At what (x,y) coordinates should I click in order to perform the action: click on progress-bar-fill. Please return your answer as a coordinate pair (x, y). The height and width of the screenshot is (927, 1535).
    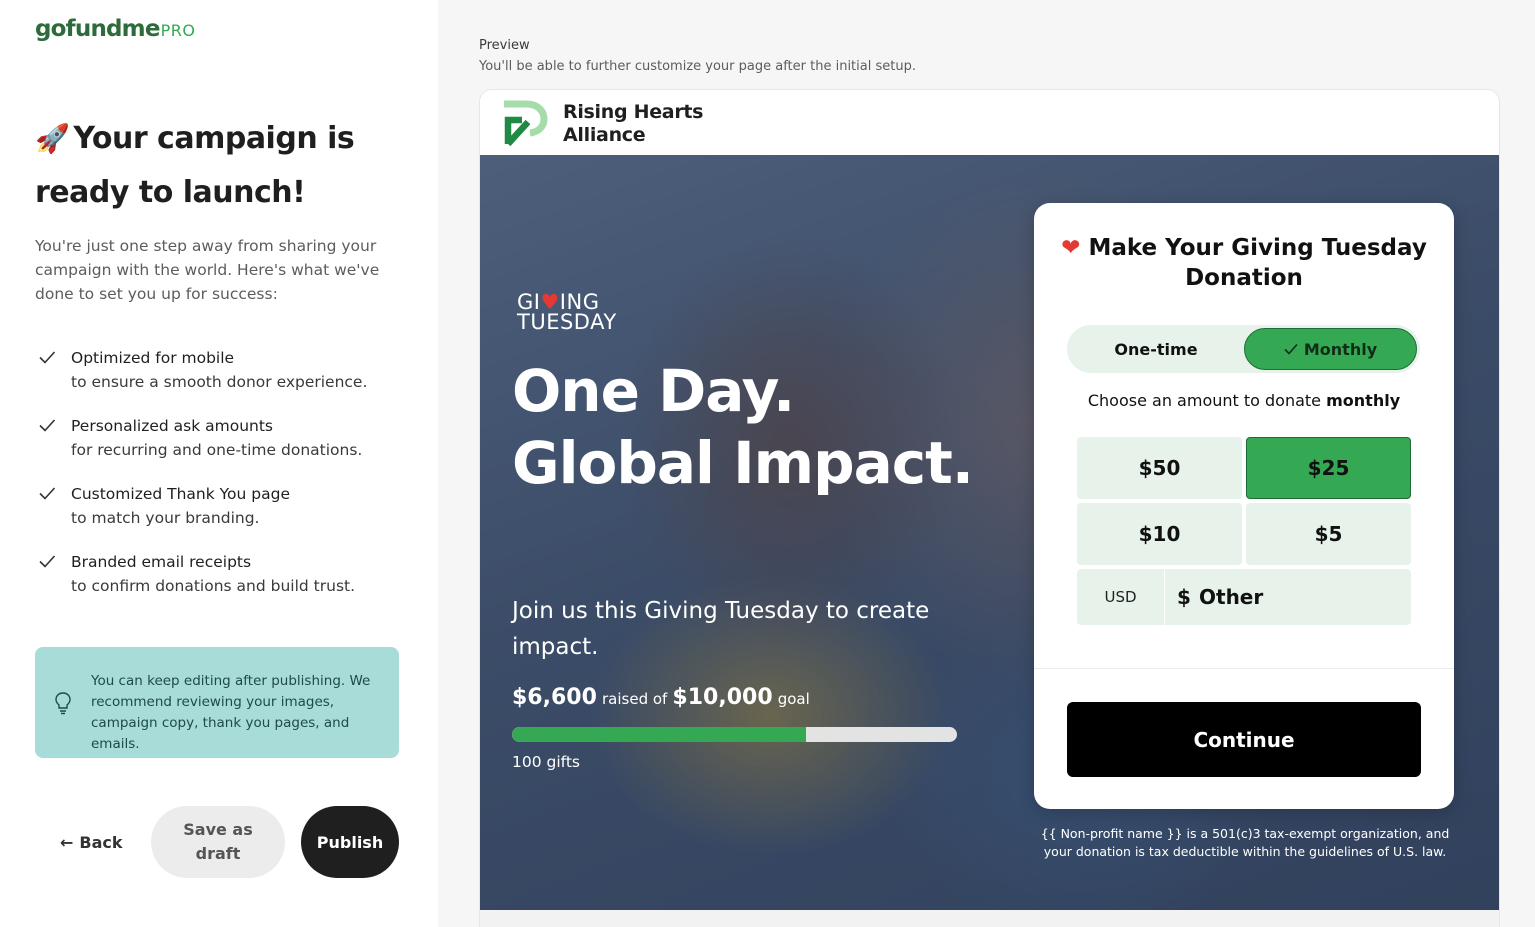
    Looking at the image, I should click on (659, 734).